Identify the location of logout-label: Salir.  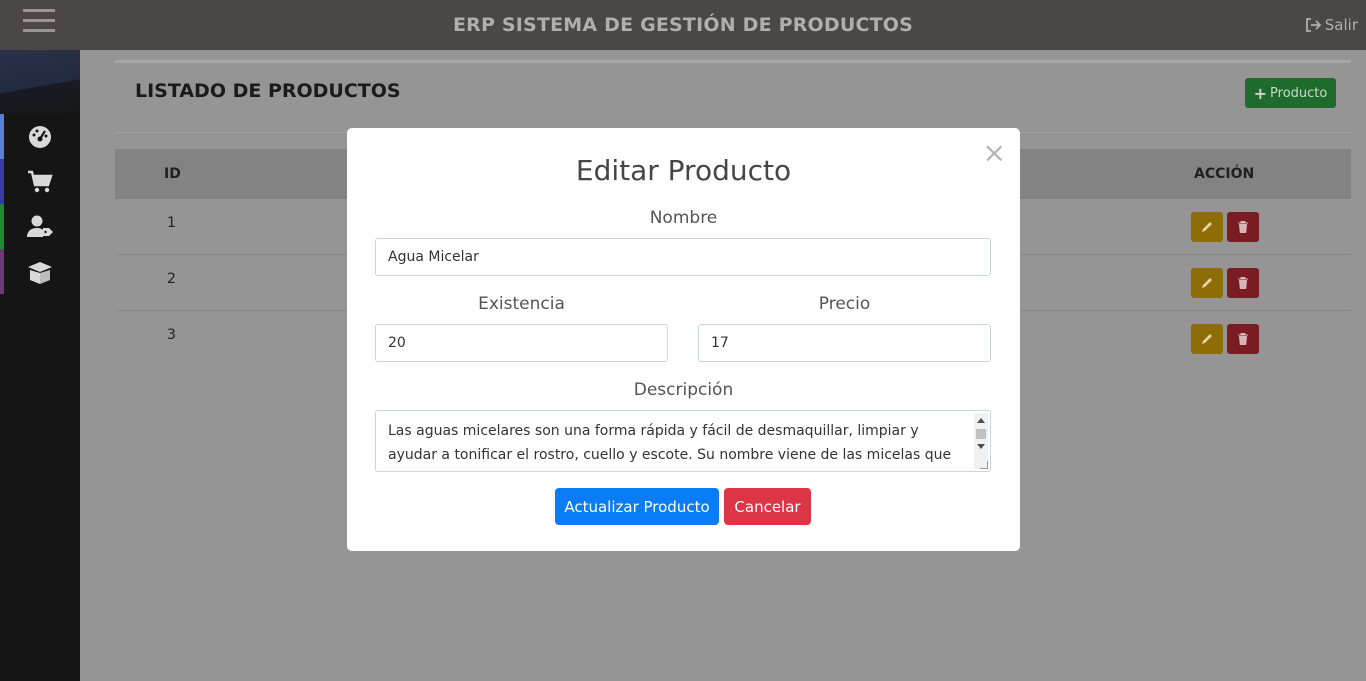
(1341, 25).